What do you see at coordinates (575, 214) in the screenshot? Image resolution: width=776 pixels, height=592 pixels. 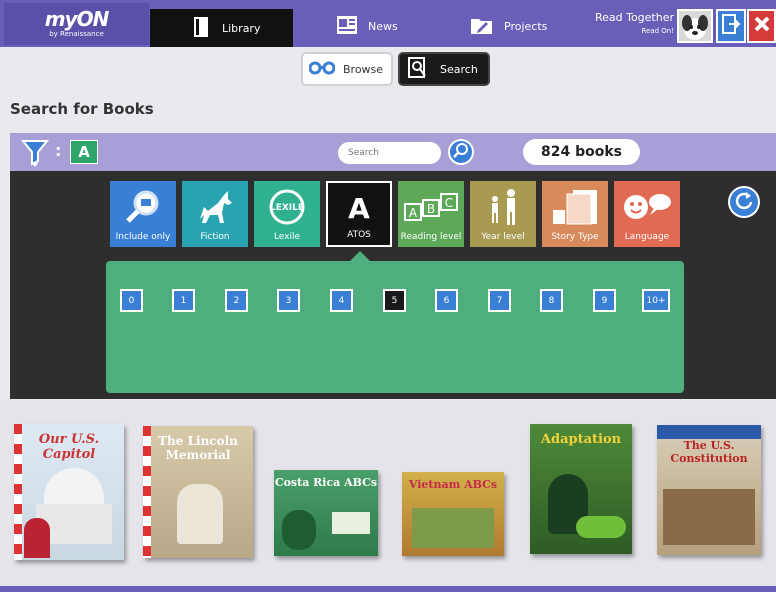 I see `filter-story-type: Story Type` at bounding box center [575, 214].